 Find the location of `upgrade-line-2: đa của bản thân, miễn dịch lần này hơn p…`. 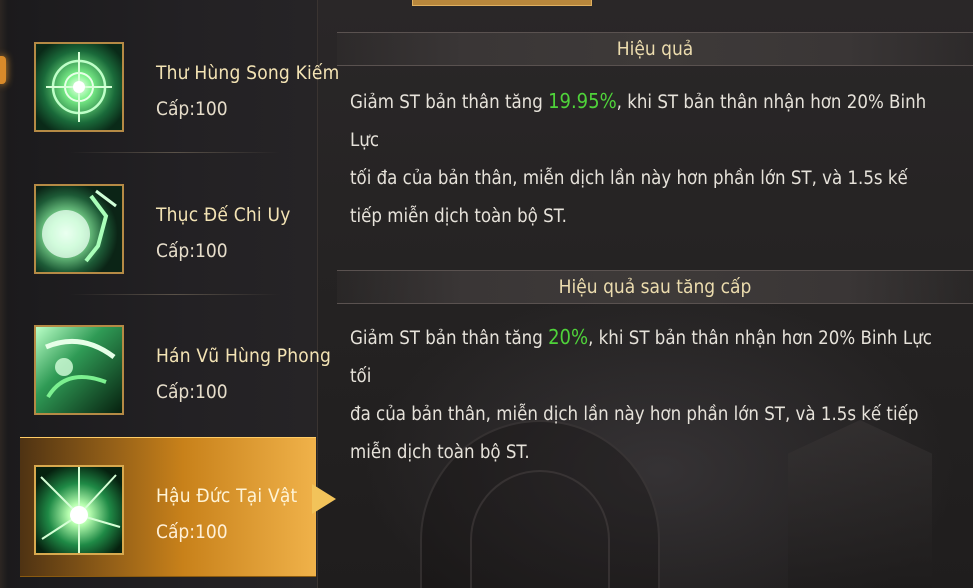

upgrade-line-2: đa của bản thân, miễn dịch lần này hơn p… is located at coordinates (634, 414).